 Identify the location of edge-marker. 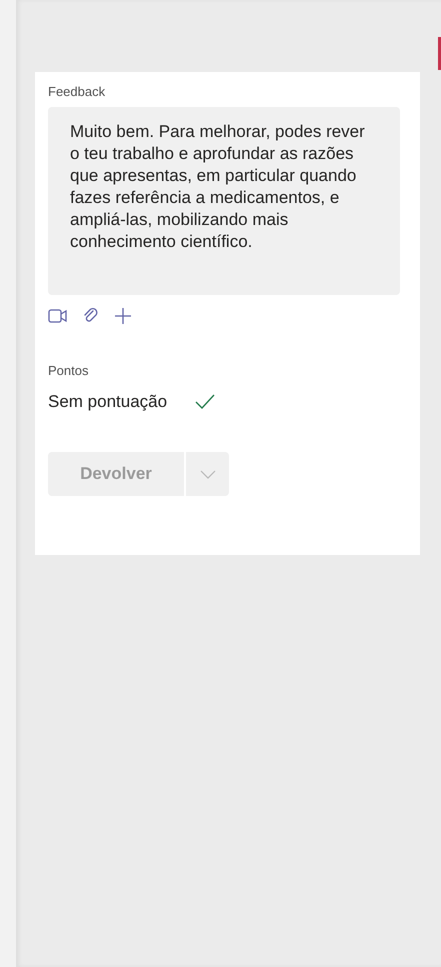
(439, 53).